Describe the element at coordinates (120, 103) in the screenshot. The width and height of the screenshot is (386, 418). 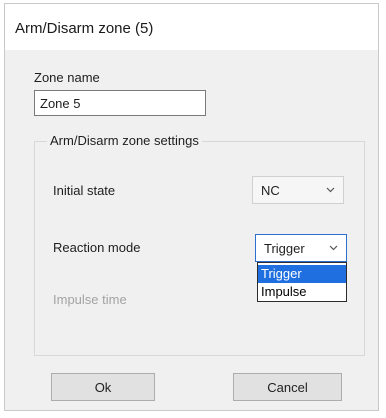
I see `zone-name-input` at that location.